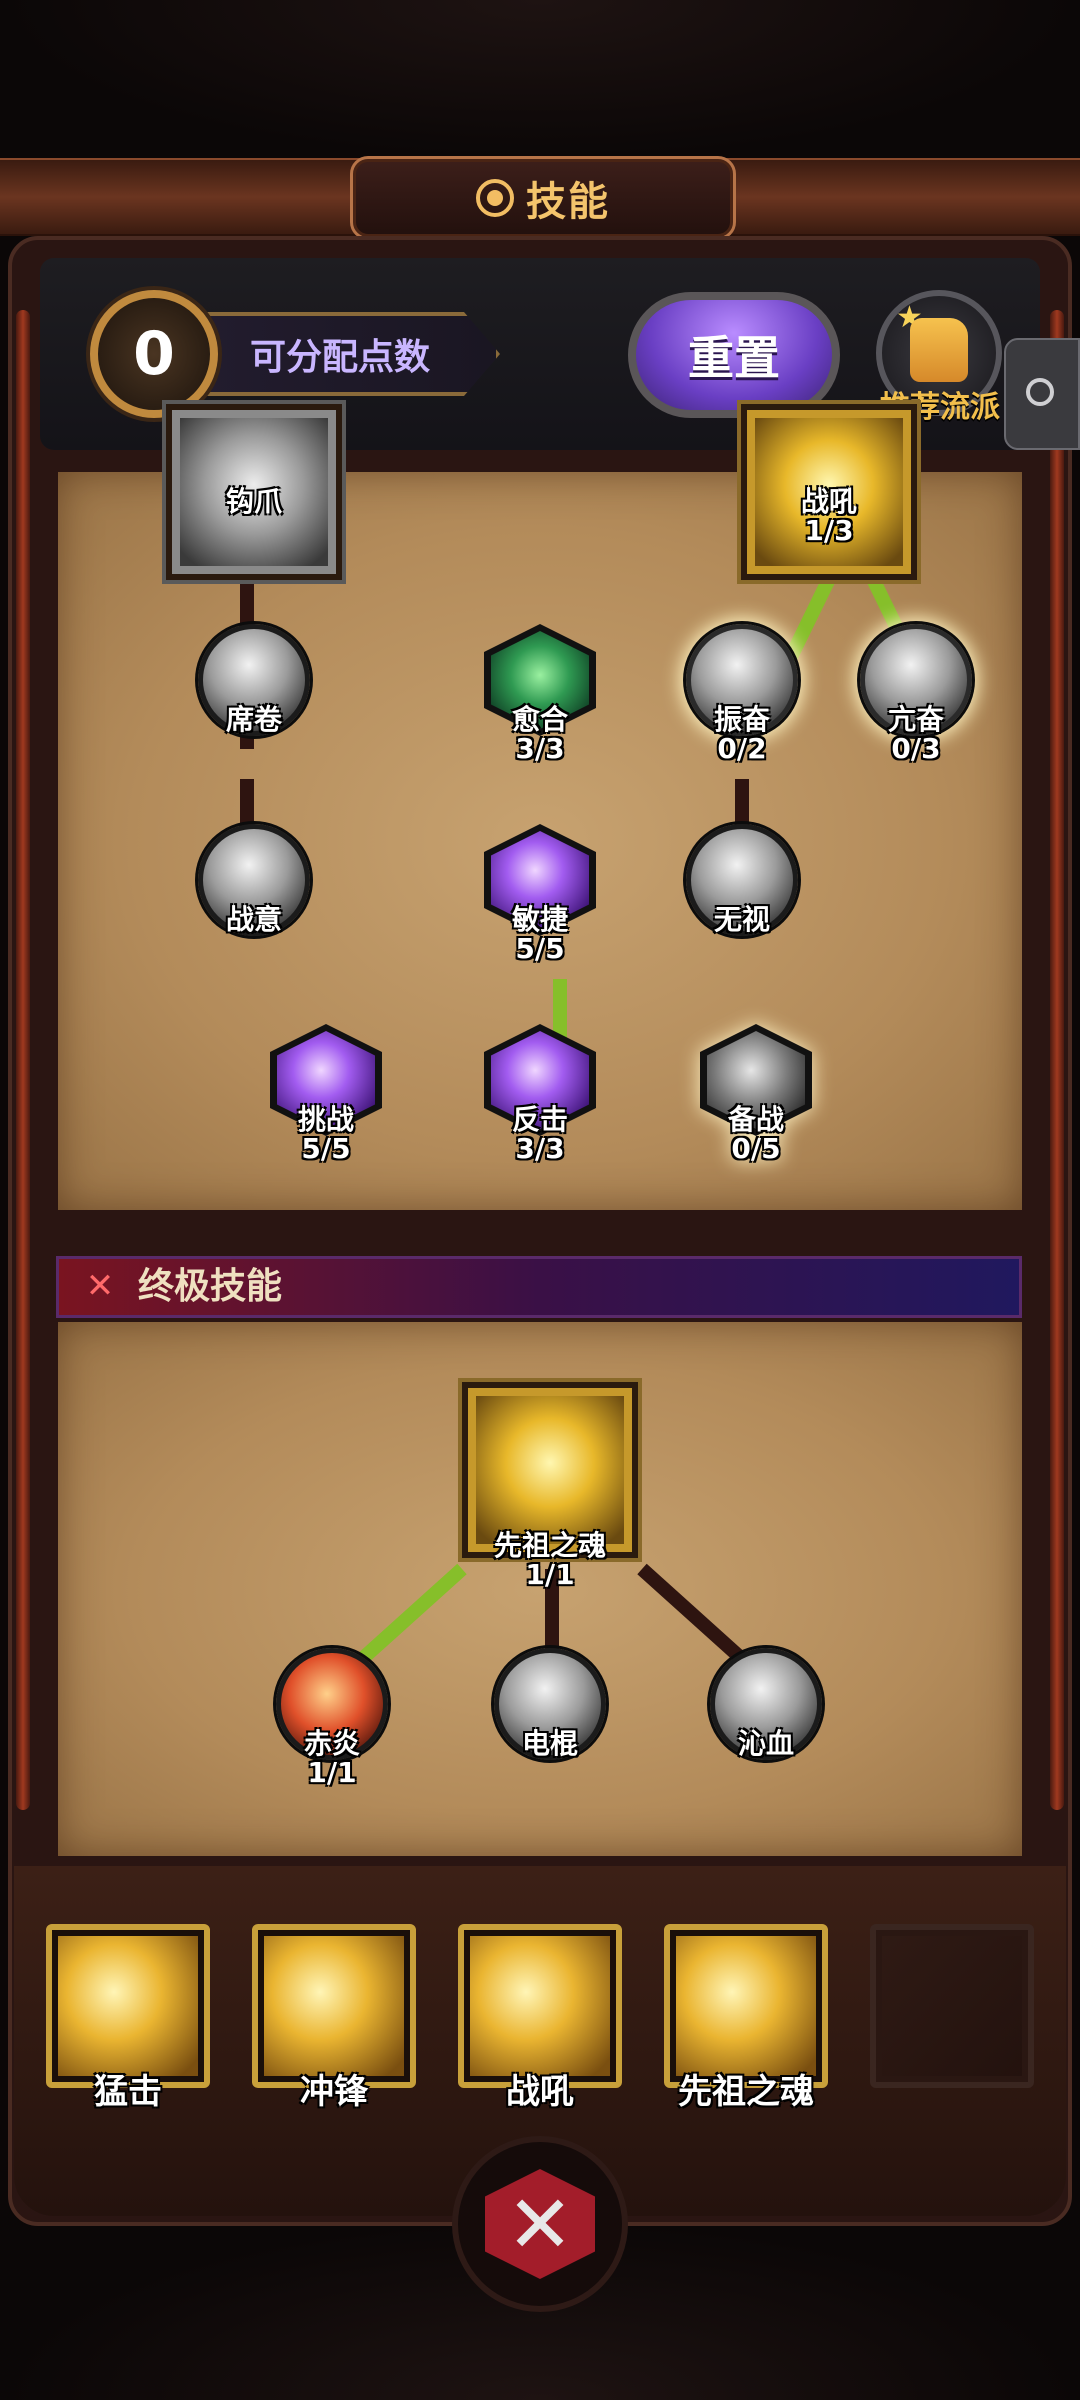 The width and height of the screenshot is (1080, 2400). I want to click on equipped-slot-label: 猛击, so click(128, 2092).